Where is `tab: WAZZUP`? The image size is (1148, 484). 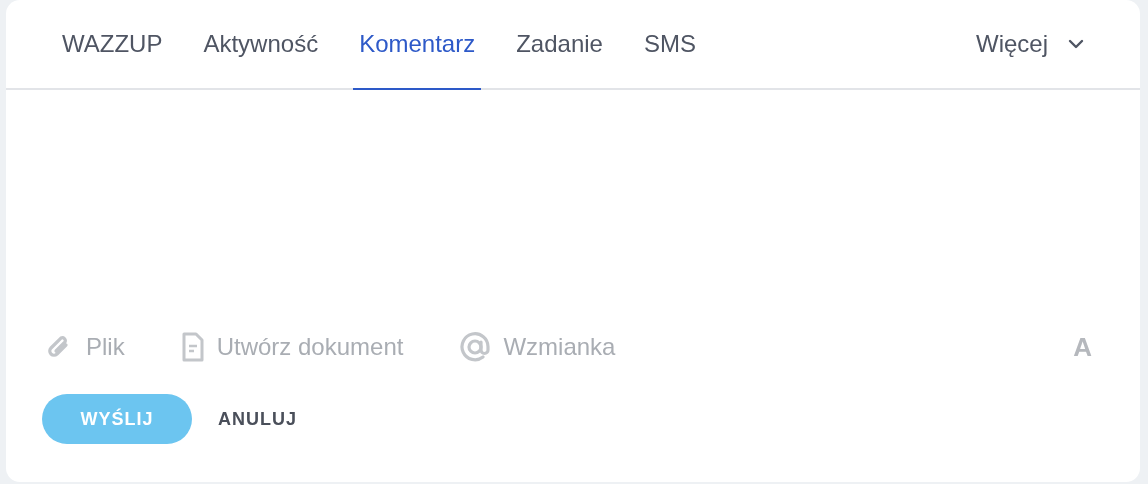
tab: WAZZUP is located at coordinates (112, 45).